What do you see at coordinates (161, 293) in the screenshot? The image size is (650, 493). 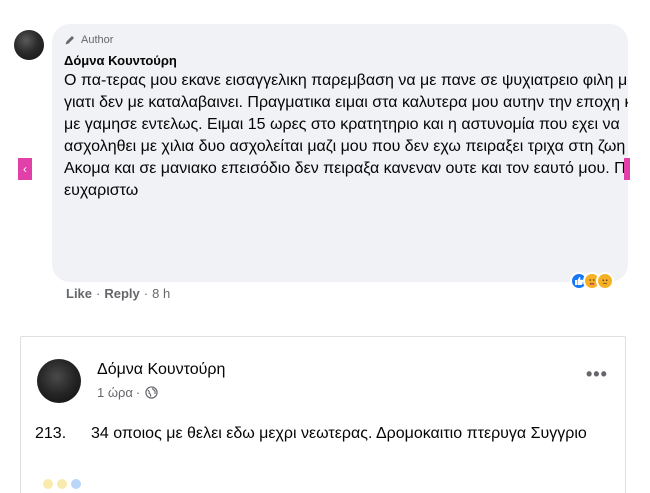 I see `comment-timestamp: 8 h` at bounding box center [161, 293].